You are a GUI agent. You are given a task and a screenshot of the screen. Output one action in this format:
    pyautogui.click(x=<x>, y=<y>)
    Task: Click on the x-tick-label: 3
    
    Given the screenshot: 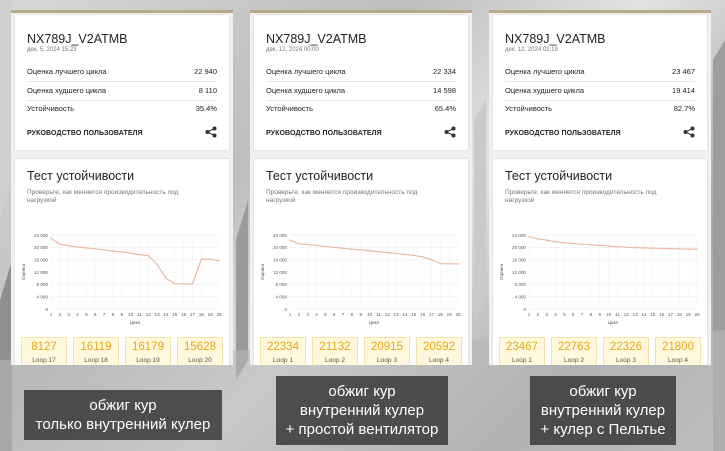 What is the action you would take?
    pyautogui.click(x=307, y=314)
    